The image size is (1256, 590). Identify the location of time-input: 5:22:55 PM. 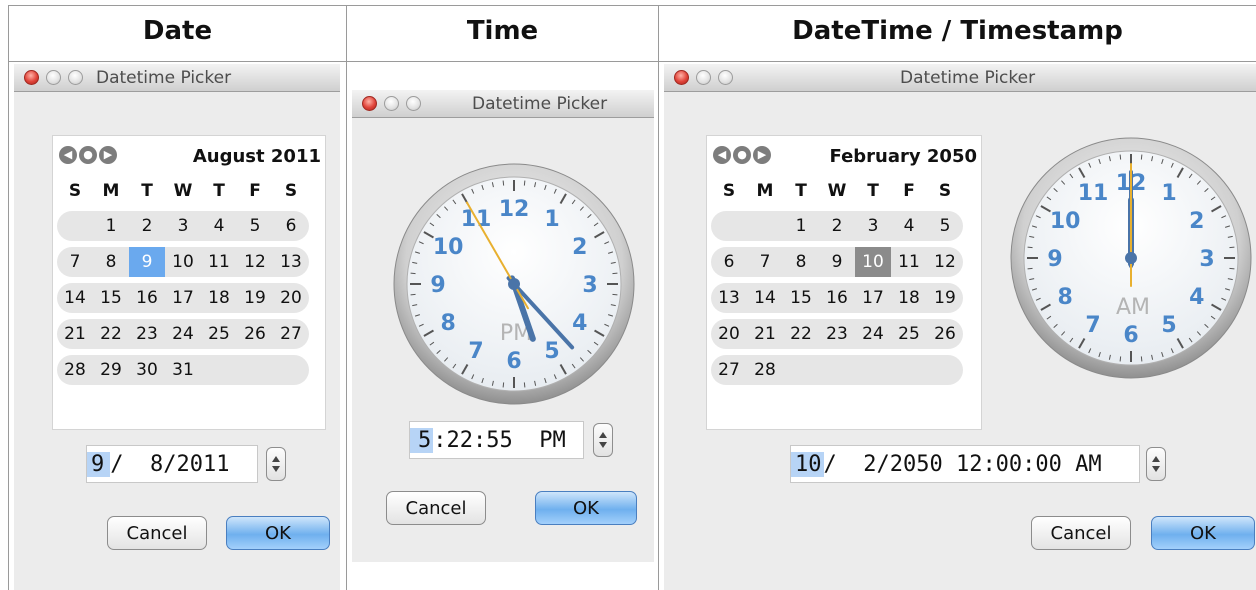
(496, 440).